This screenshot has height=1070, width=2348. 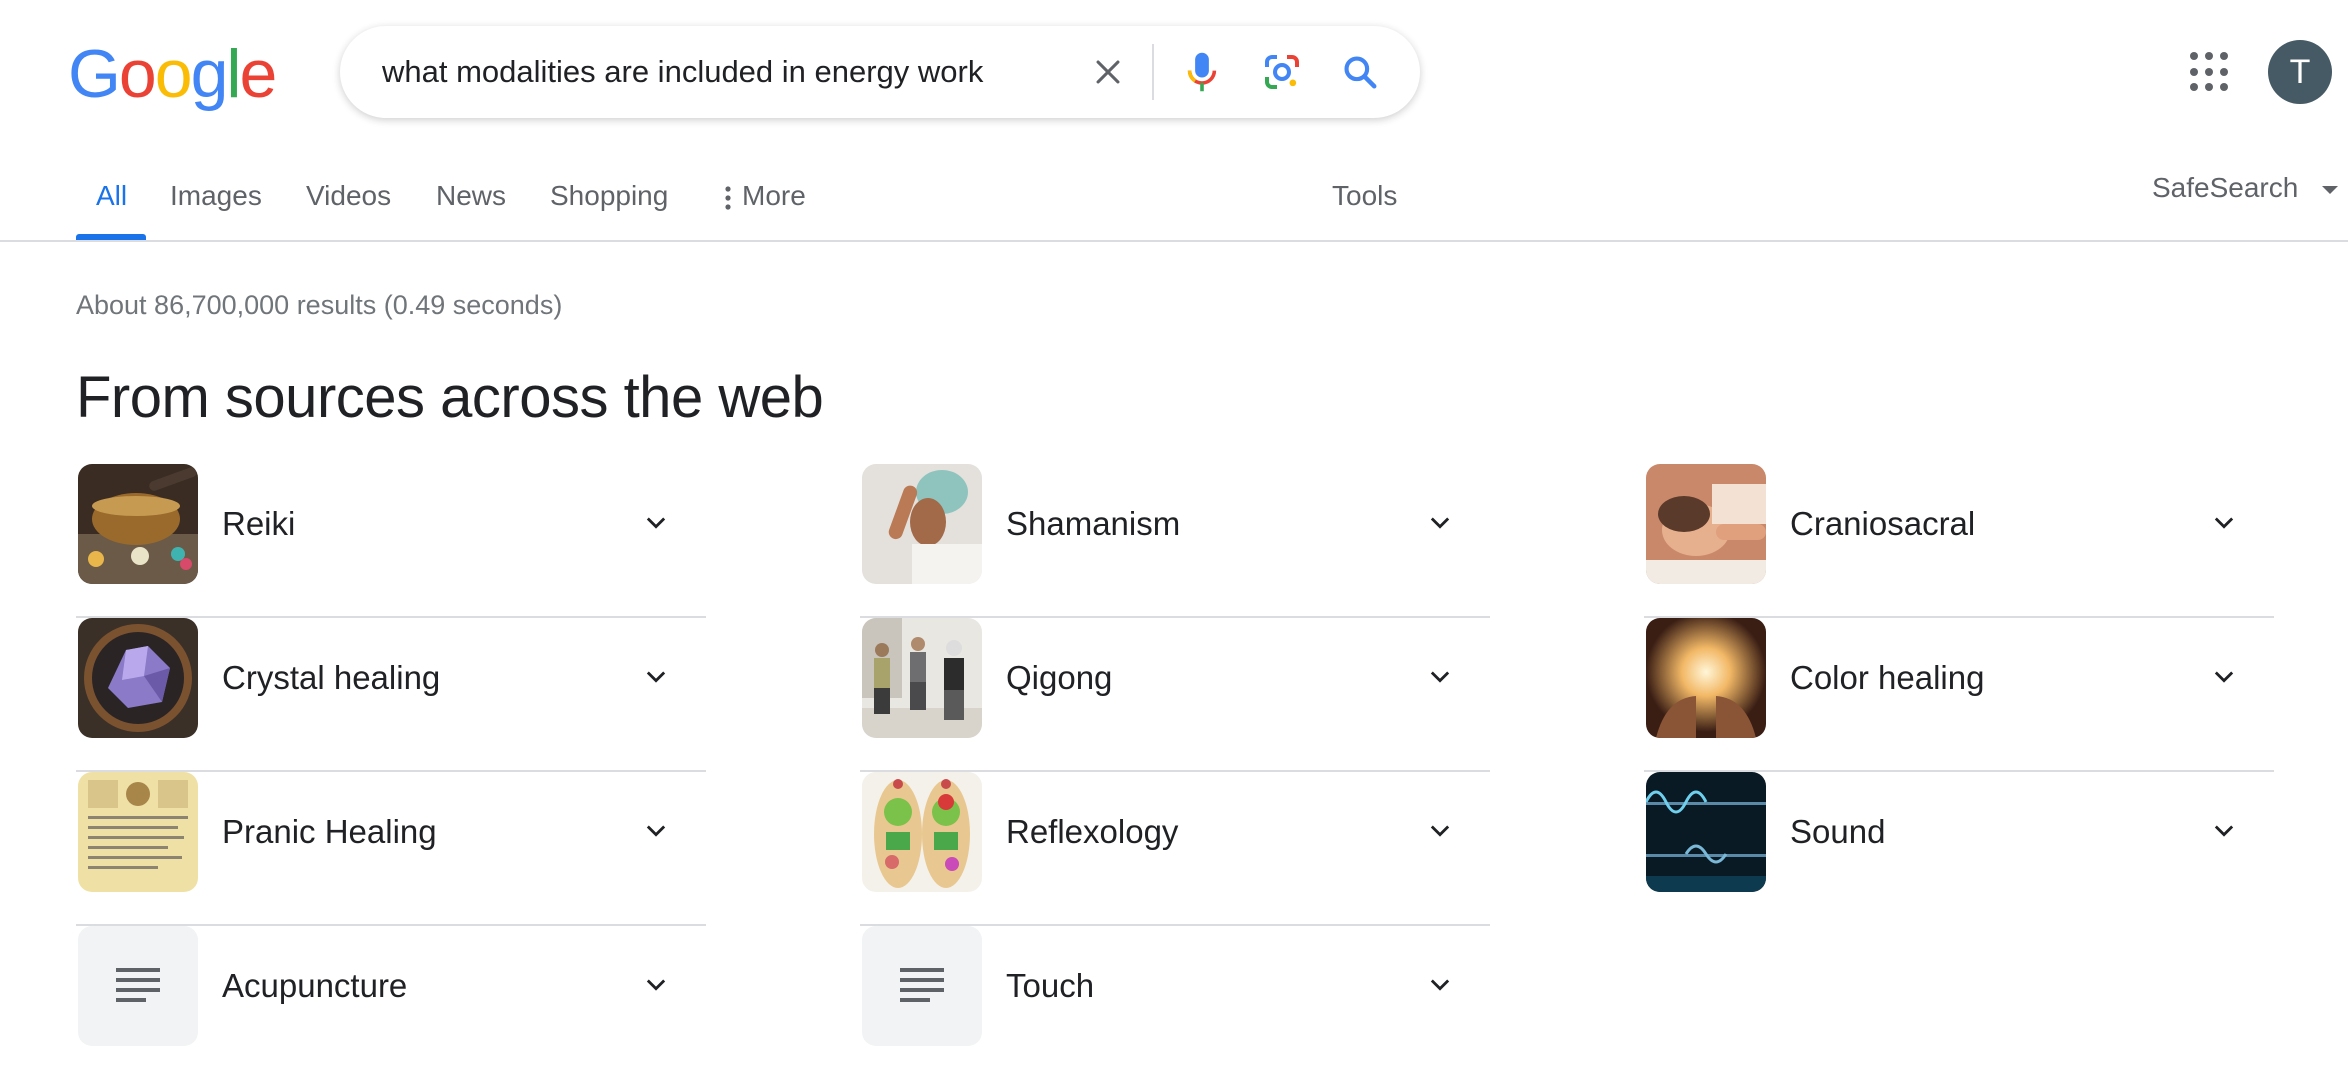 I want to click on list-item: Craniosacral, so click(x=1959, y=541).